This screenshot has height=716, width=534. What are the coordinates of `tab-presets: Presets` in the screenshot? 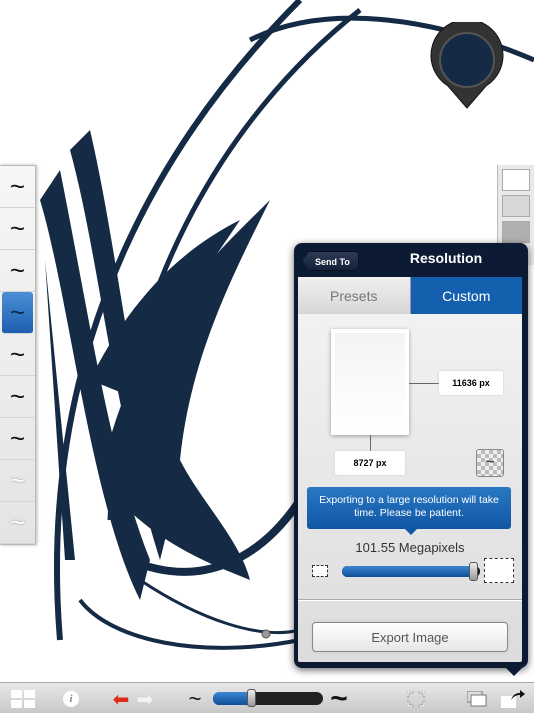 It's located at (354, 295).